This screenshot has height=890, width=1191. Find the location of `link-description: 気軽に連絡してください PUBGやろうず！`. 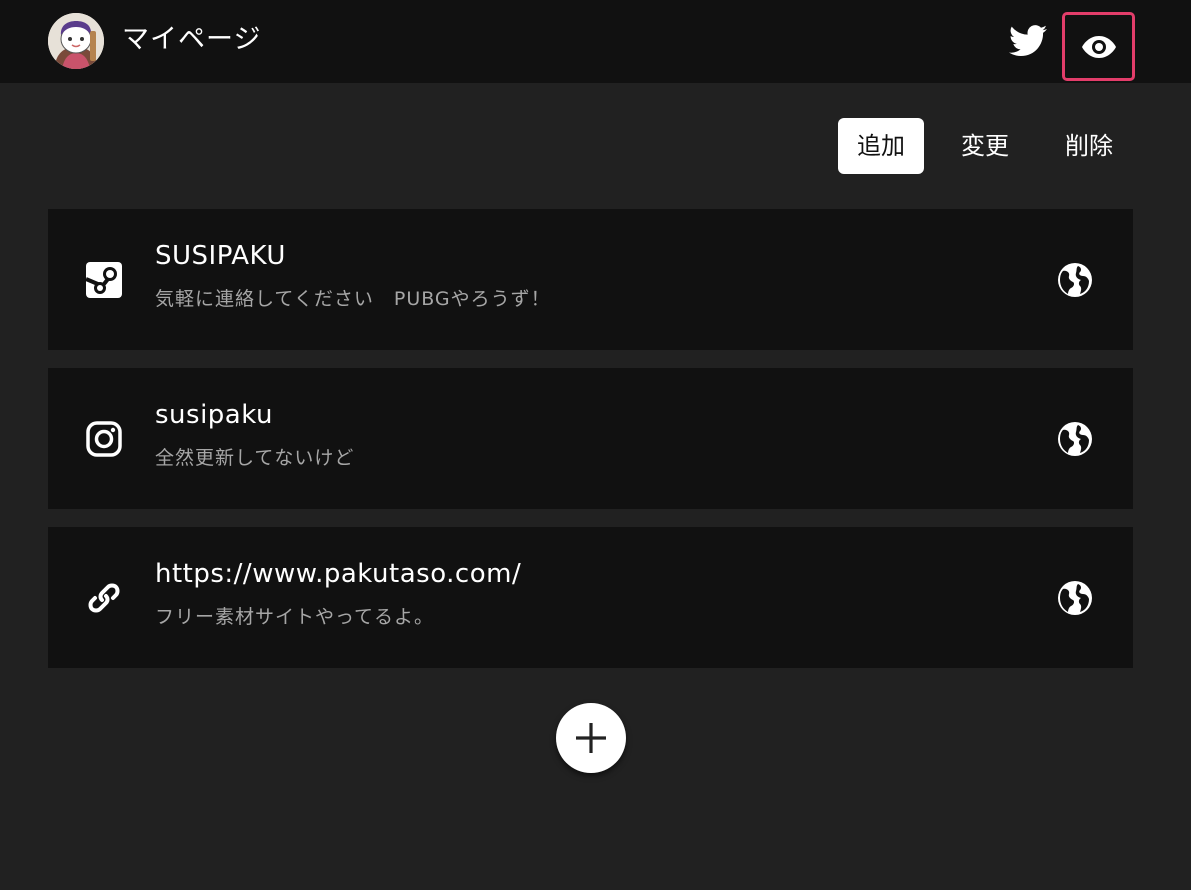

link-description: 気軽に連絡してください PUBGやろうず！ is located at coordinates (353, 299).